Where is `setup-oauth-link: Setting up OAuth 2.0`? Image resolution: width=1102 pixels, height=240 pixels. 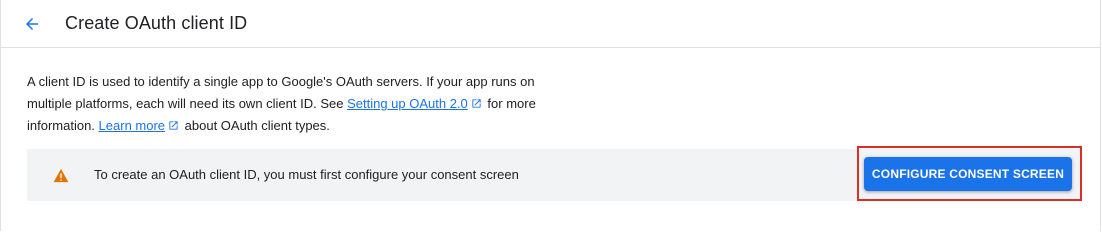
setup-oauth-link: Setting up OAuth 2.0 is located at coordinates (407, 103).